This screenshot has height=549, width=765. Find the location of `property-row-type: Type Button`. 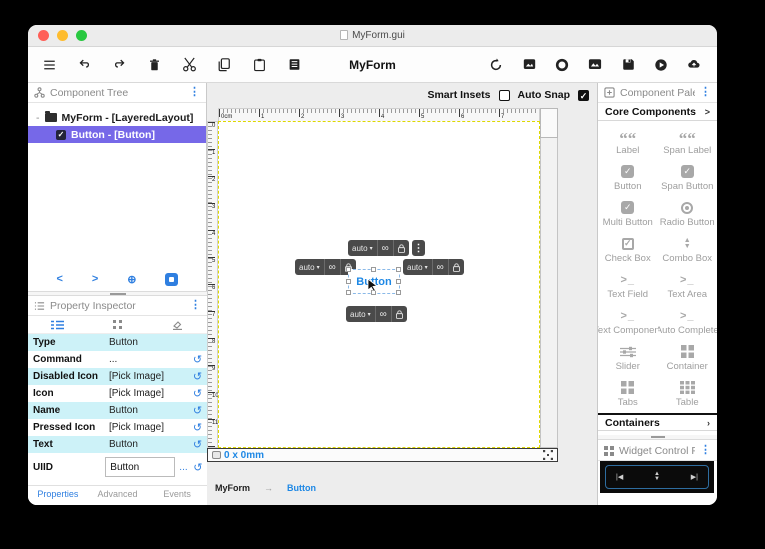

property-row-type: Type Button is located at coordinates (117, 342).